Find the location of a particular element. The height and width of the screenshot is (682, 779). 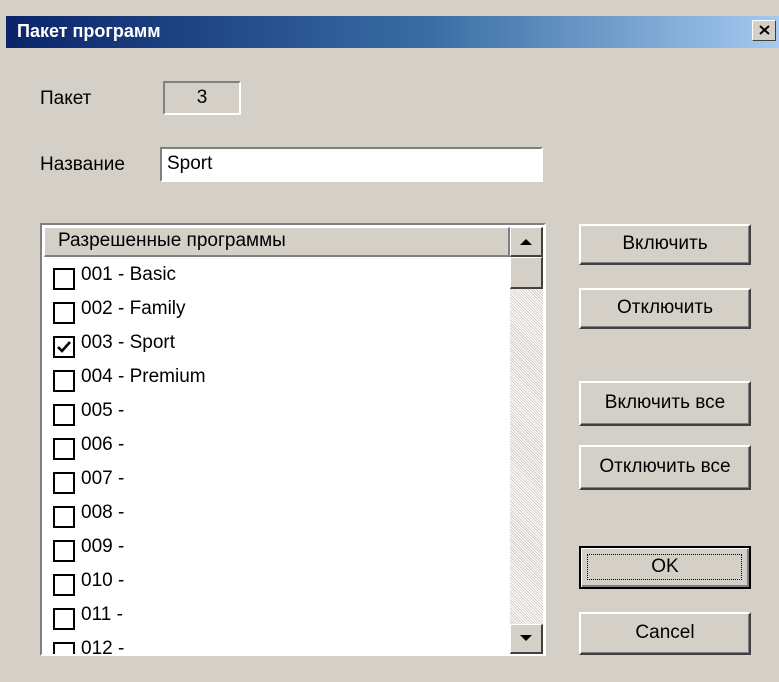

list-item-label: 003 - Sport is located at coordinates (128, 342).